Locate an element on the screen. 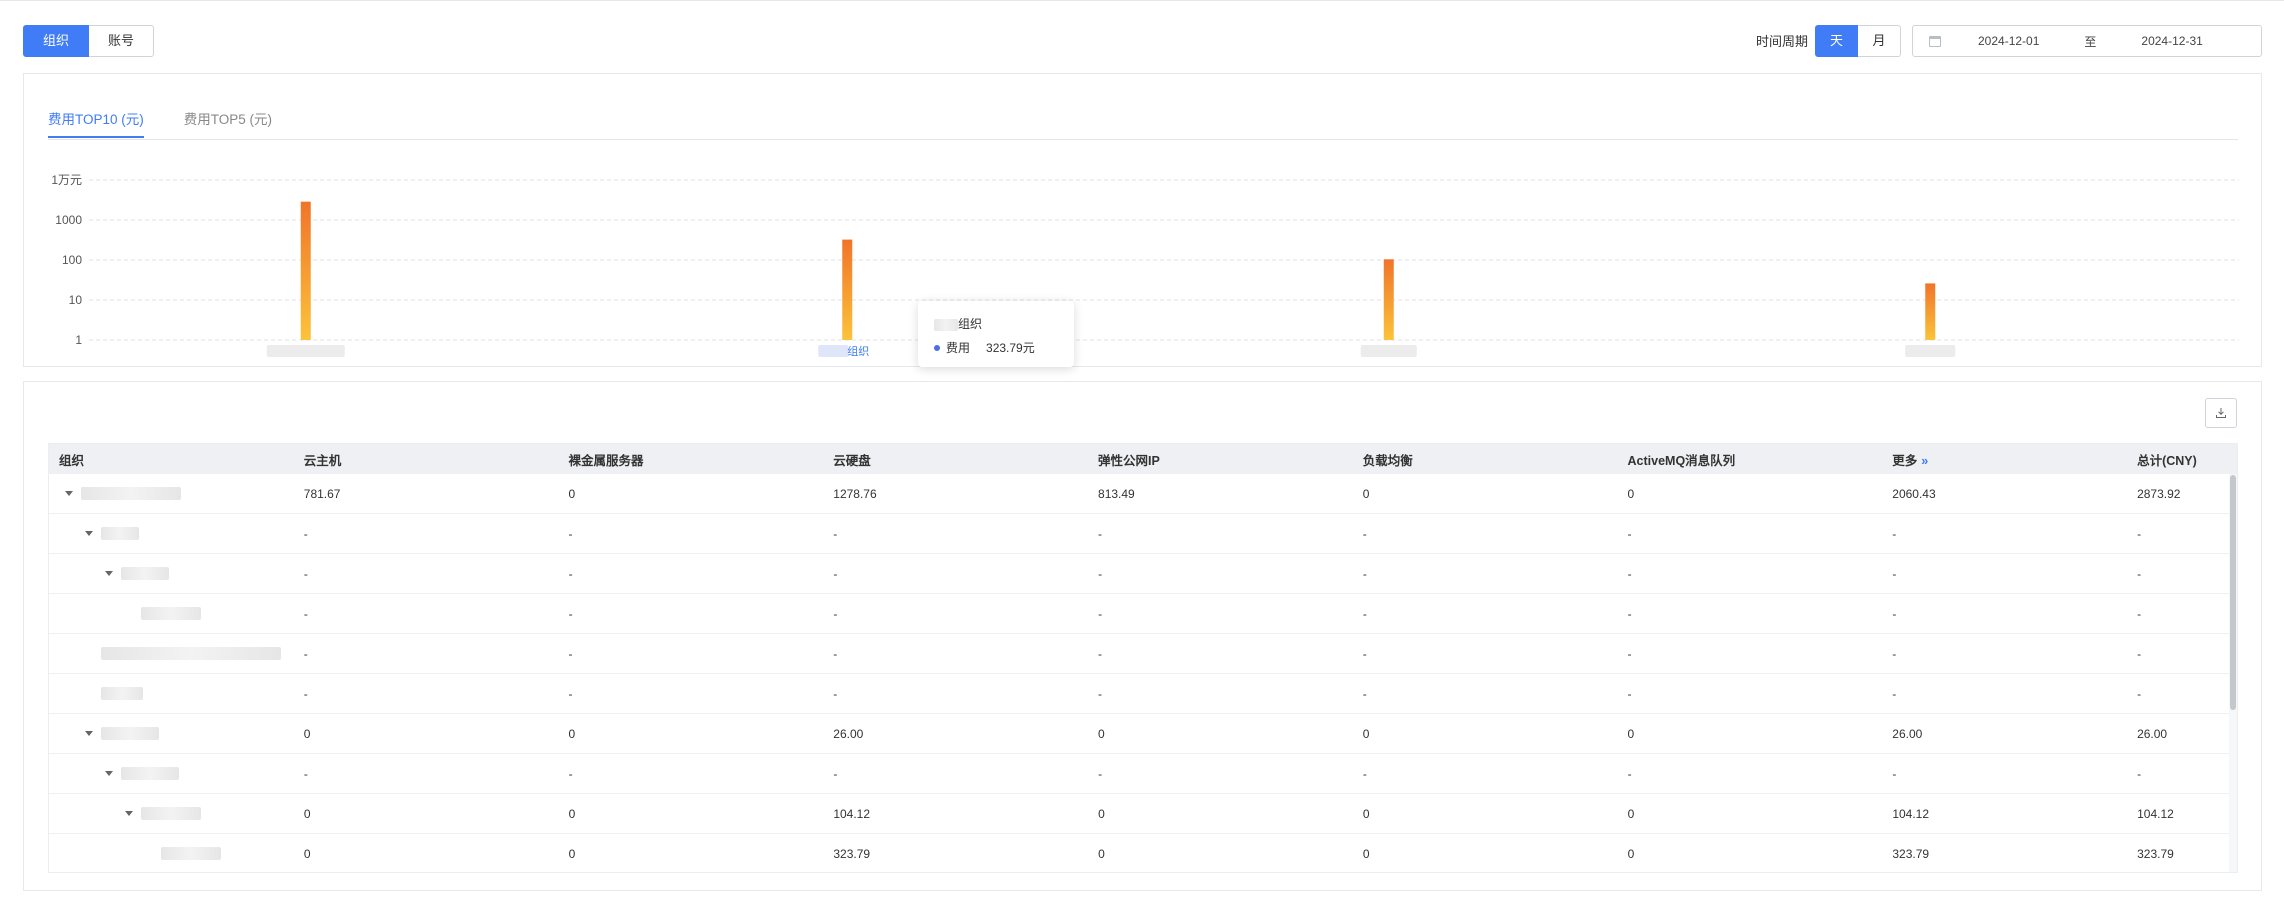  dimension-account-button: 账号 is located at coordinates (122, 41).